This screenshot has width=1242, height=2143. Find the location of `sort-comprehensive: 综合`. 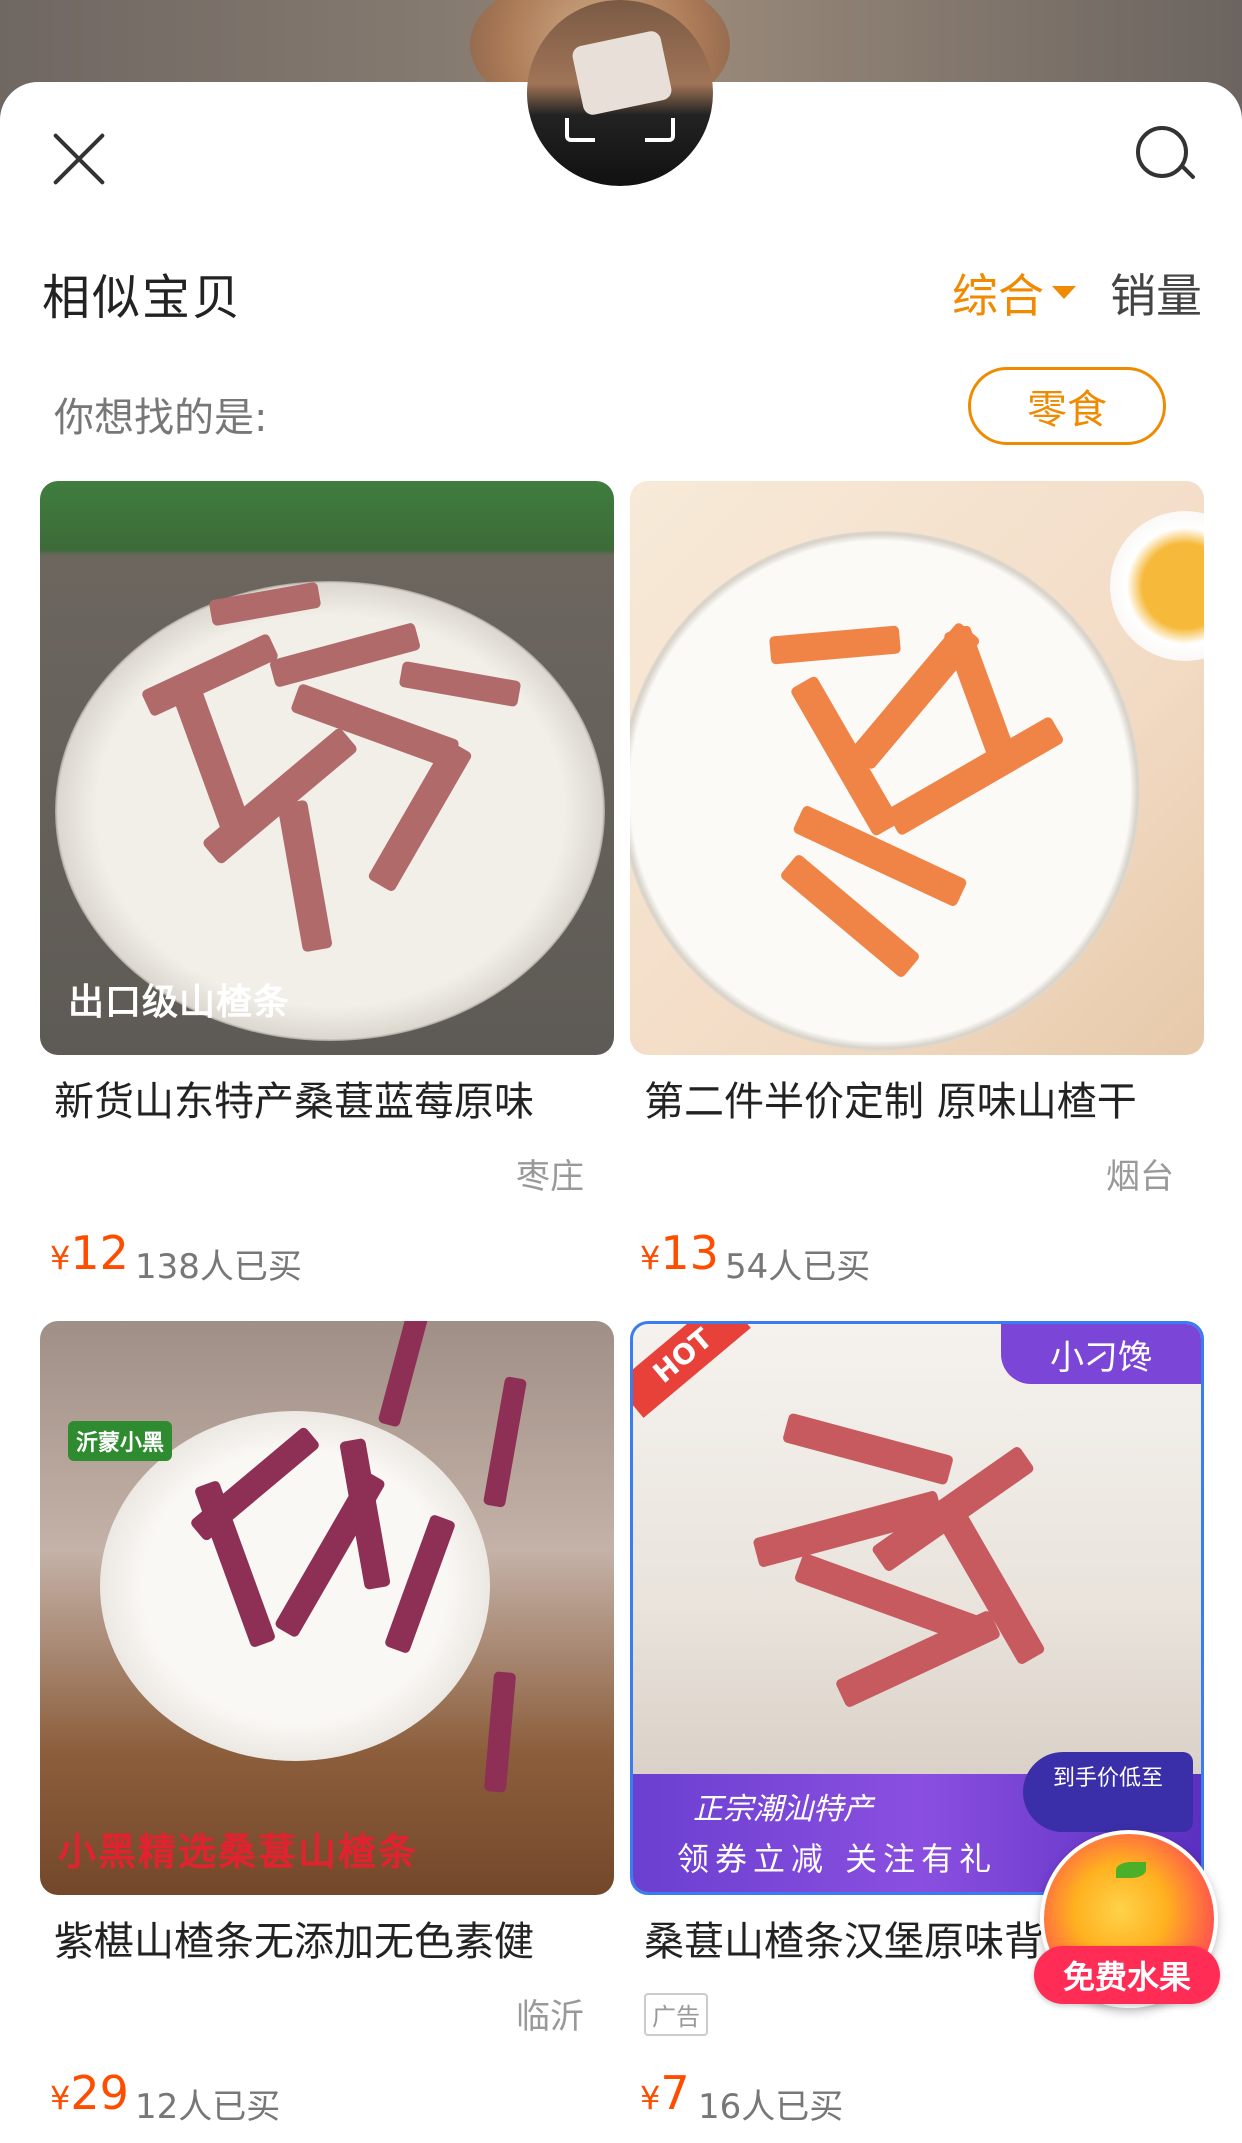

sort-comprehensive: 综合 is located at coordinates (998, 293).